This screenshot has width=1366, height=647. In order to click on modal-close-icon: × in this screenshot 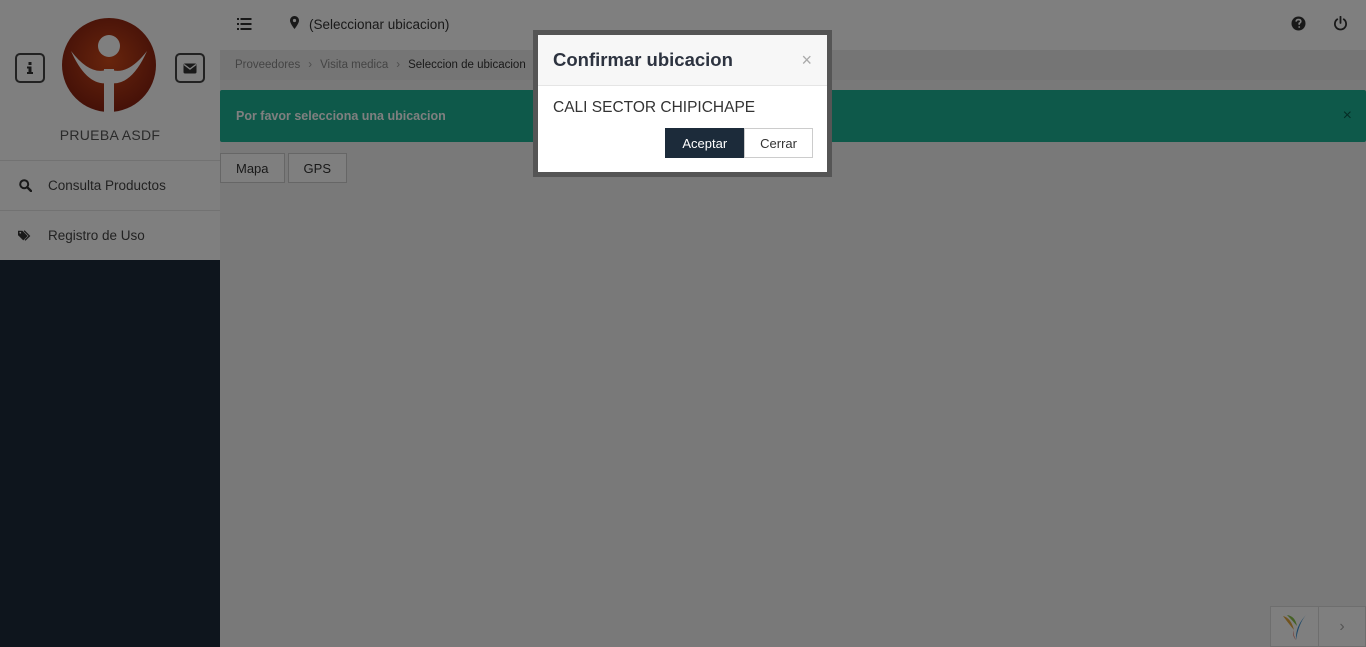, I will do `click(806, 60)`.